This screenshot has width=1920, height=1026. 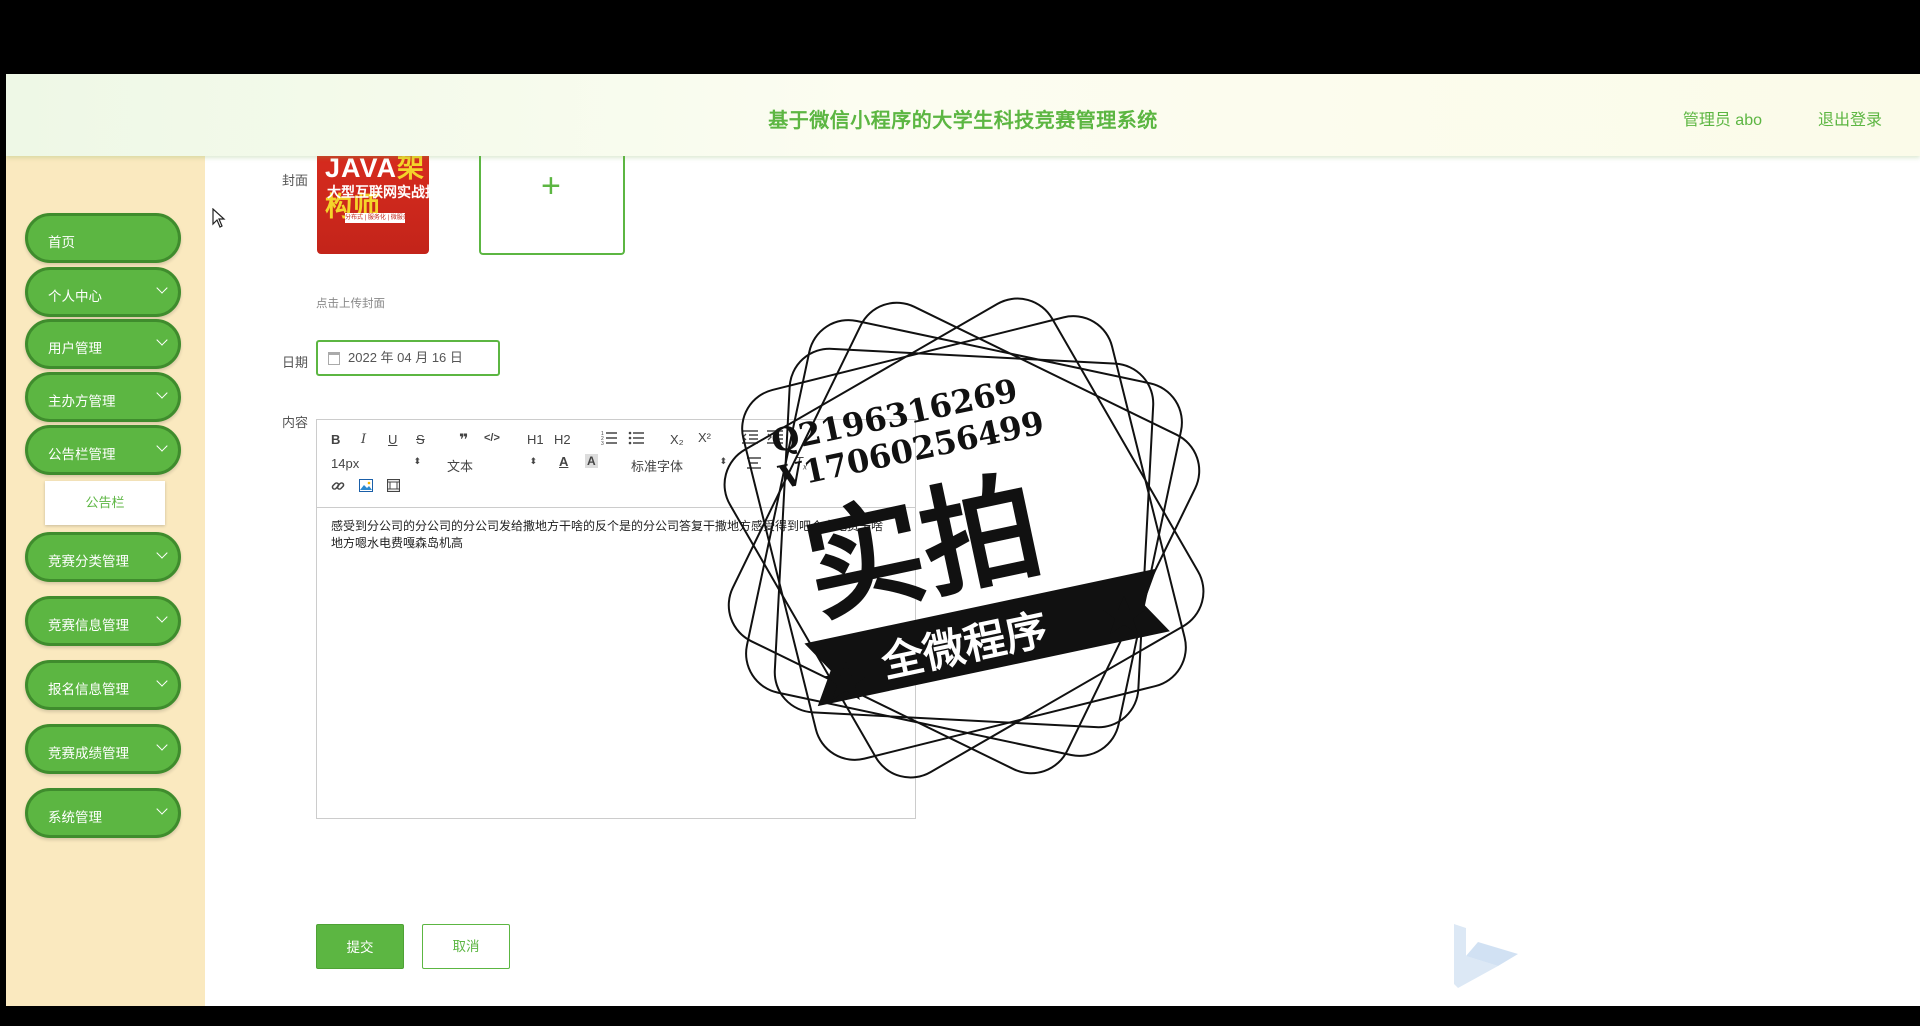 I want to click on h1-button: H1, so click(x=535, y=439).